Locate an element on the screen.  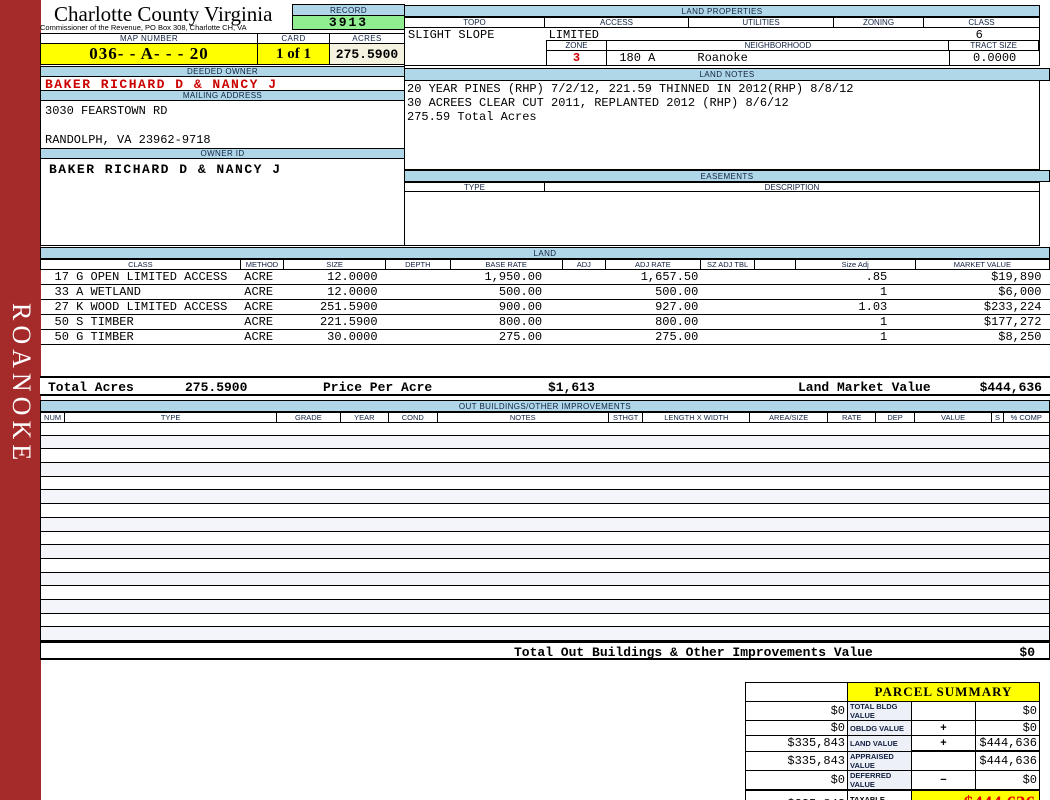
total-acres-label: Total Acres is located at coordinates (91, 387).